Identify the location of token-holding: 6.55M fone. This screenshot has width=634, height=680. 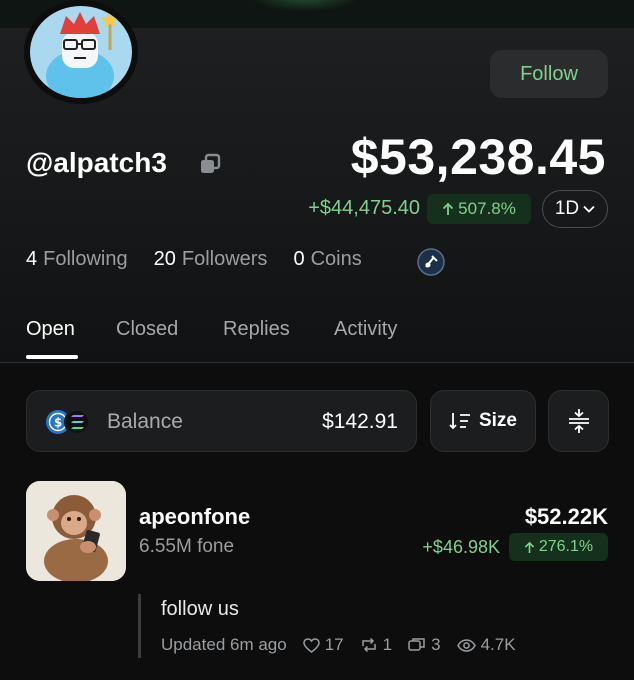
(187, 546).